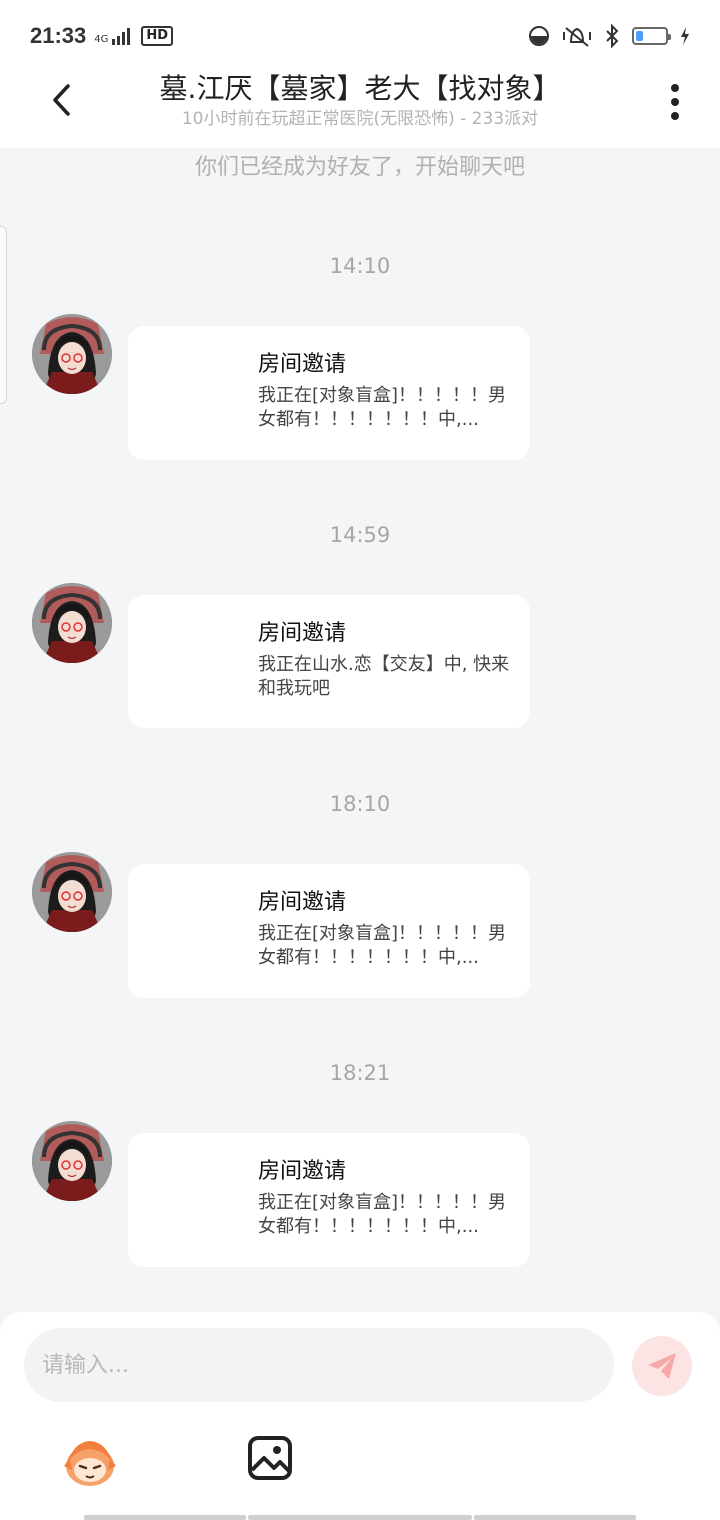 The image size is (720, 1520). I want to click on network-type: 4G, so click(101, 39).